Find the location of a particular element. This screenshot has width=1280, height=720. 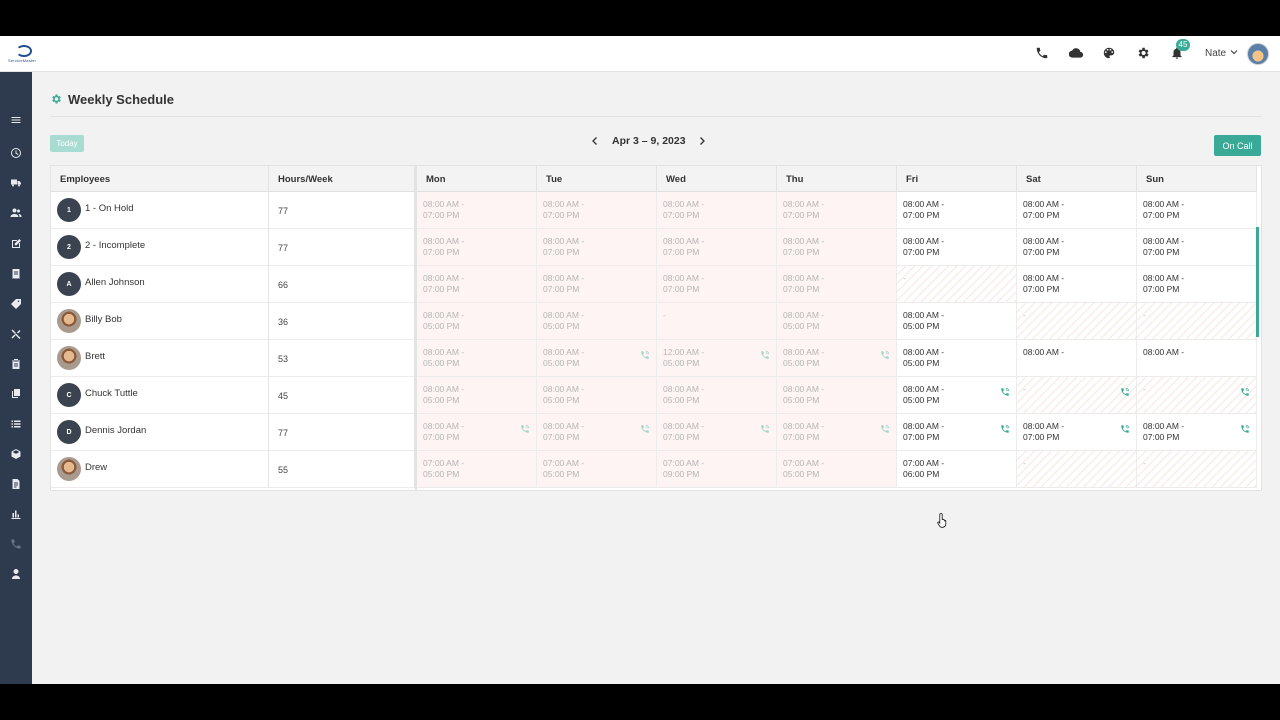

table-row: D Dennis Jordan is located at coordinates (160, 432).